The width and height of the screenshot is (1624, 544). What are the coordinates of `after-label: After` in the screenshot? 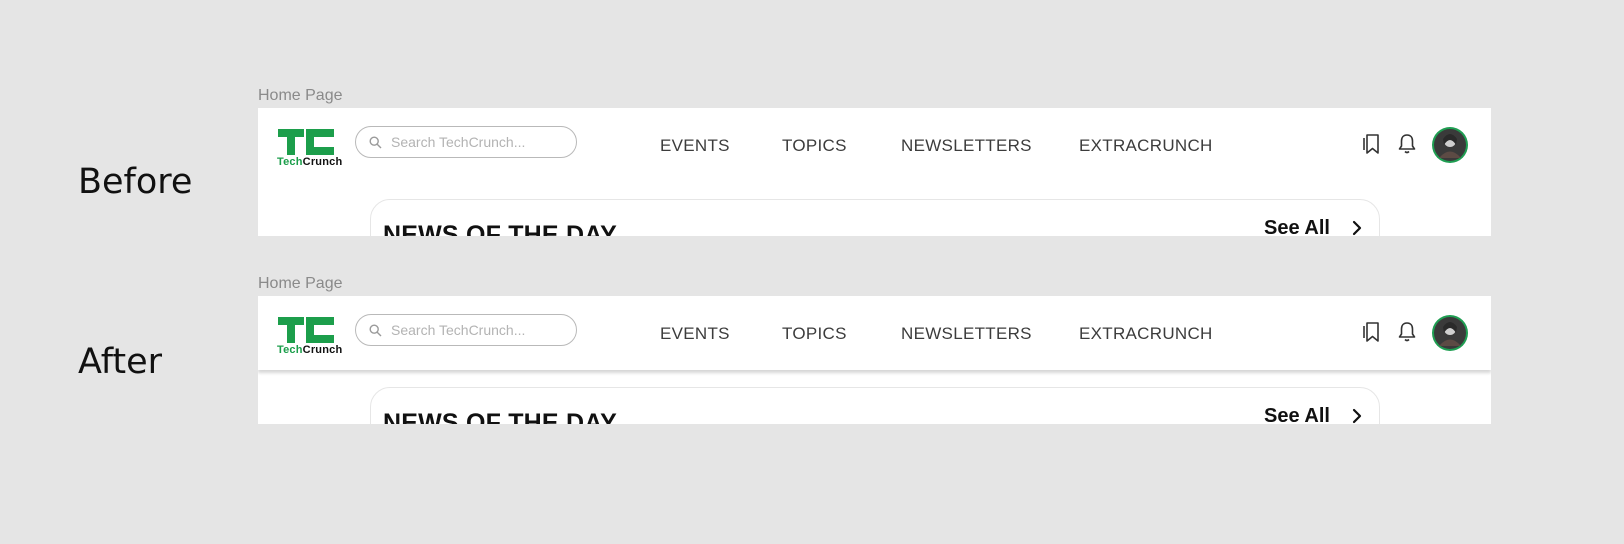 It's located at (120, 362).